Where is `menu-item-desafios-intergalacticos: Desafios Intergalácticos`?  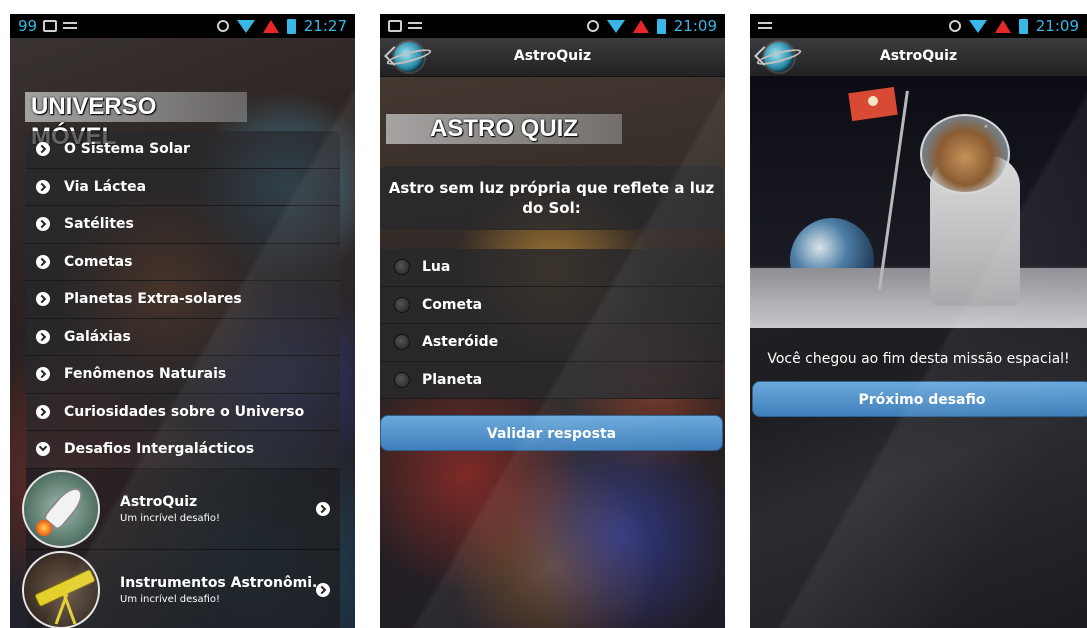
menu-item-desafios-intergalacticos: Desafios Intergalácticos is located at coordinates (183, 450).